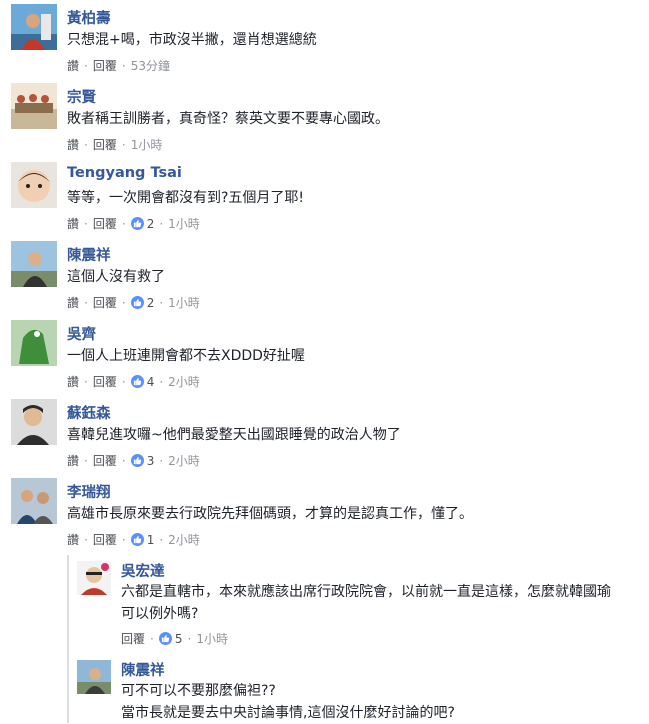 This screenshot has height=724, width=649. I want to click on comment-author: Tengyang Tsai, so click(124, 173).